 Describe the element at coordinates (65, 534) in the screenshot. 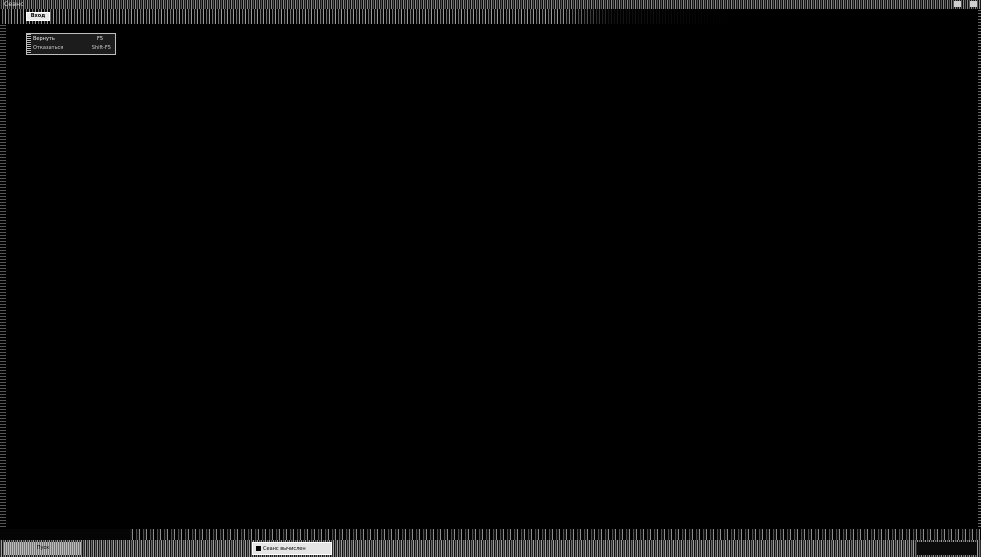

I see `status-strip-left` at that location.